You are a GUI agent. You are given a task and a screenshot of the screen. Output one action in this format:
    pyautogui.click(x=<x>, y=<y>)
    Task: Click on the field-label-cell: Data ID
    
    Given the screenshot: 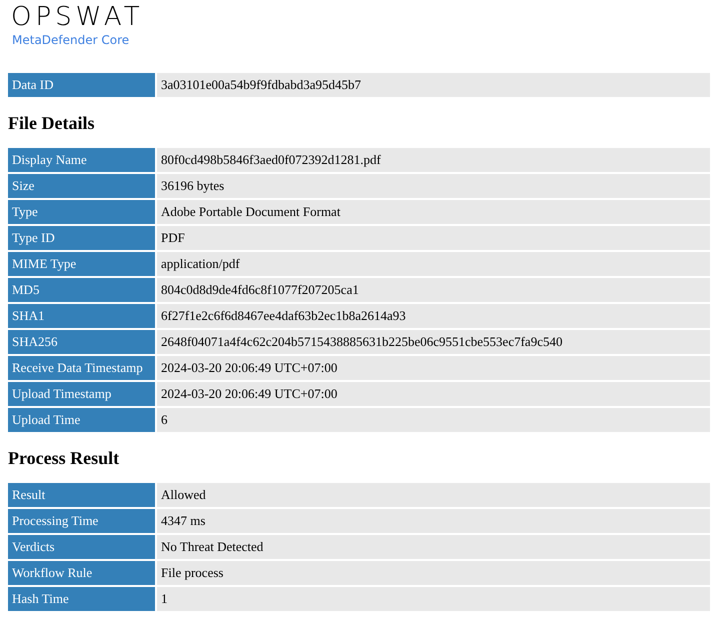 What is the action you would take?
    pyautogui.click(x=81, y=85)
    